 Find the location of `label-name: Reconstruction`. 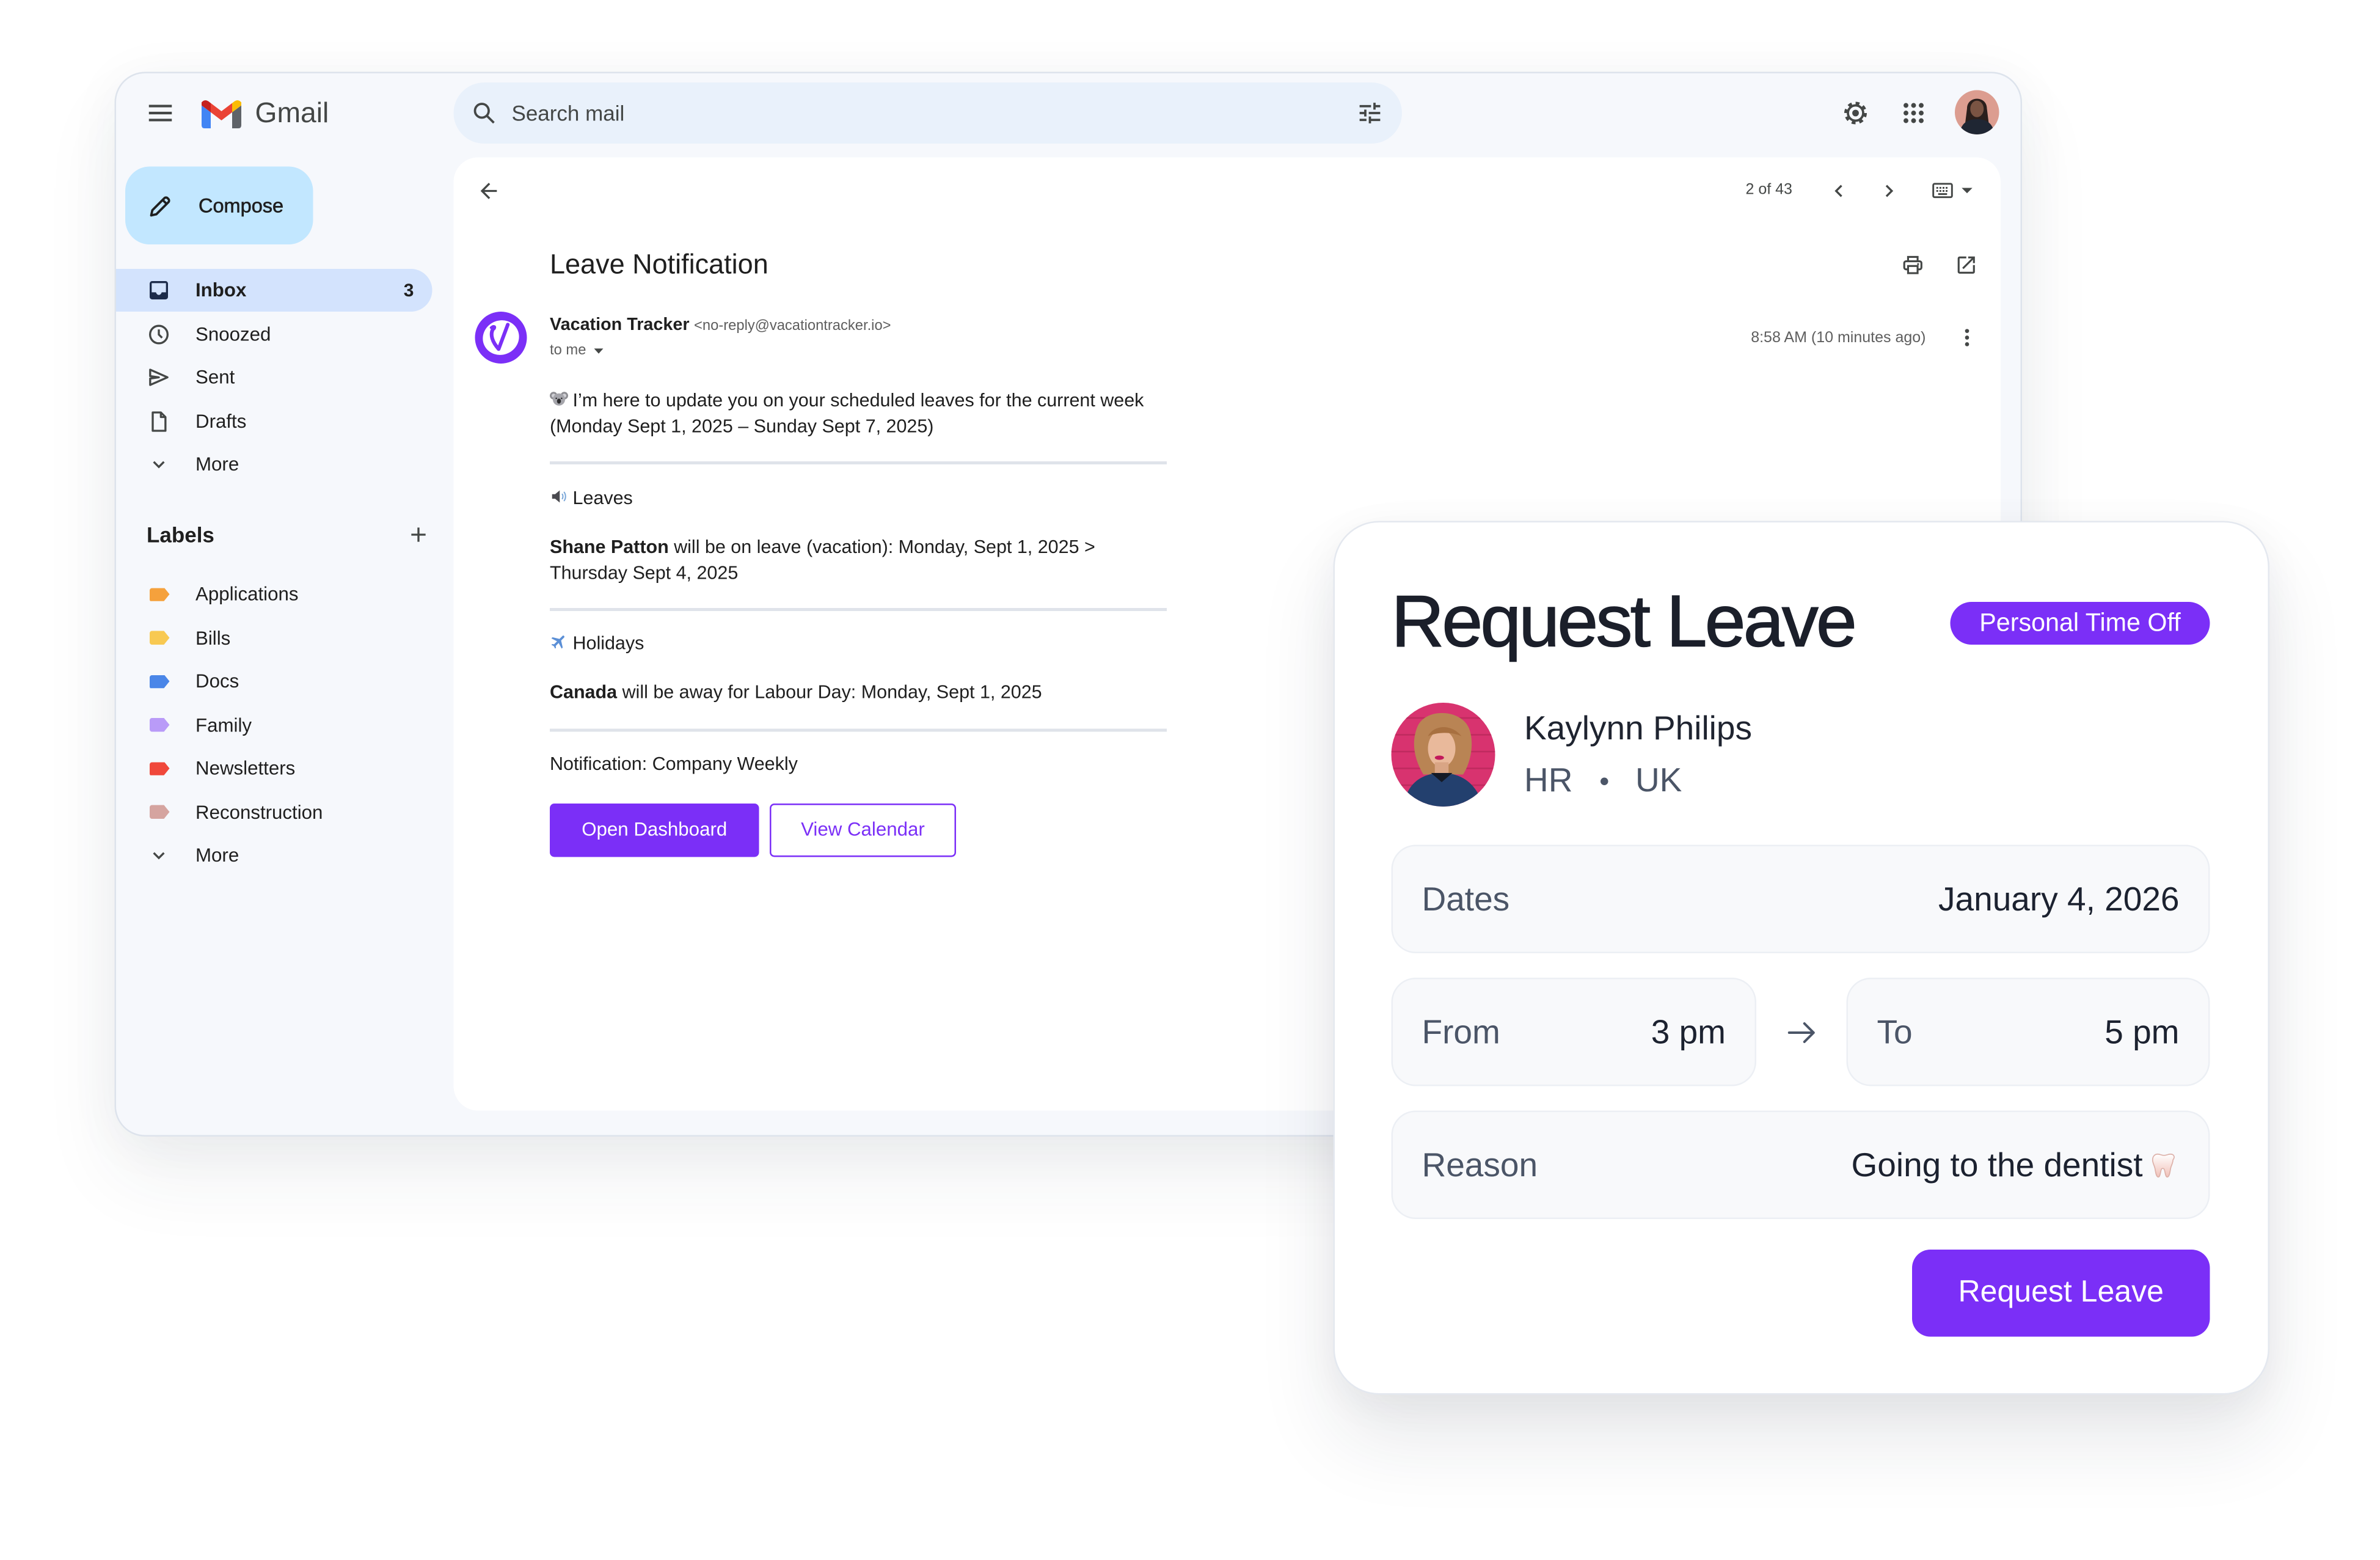

label-name: Reconstruction is located at coordinates (259, 812).